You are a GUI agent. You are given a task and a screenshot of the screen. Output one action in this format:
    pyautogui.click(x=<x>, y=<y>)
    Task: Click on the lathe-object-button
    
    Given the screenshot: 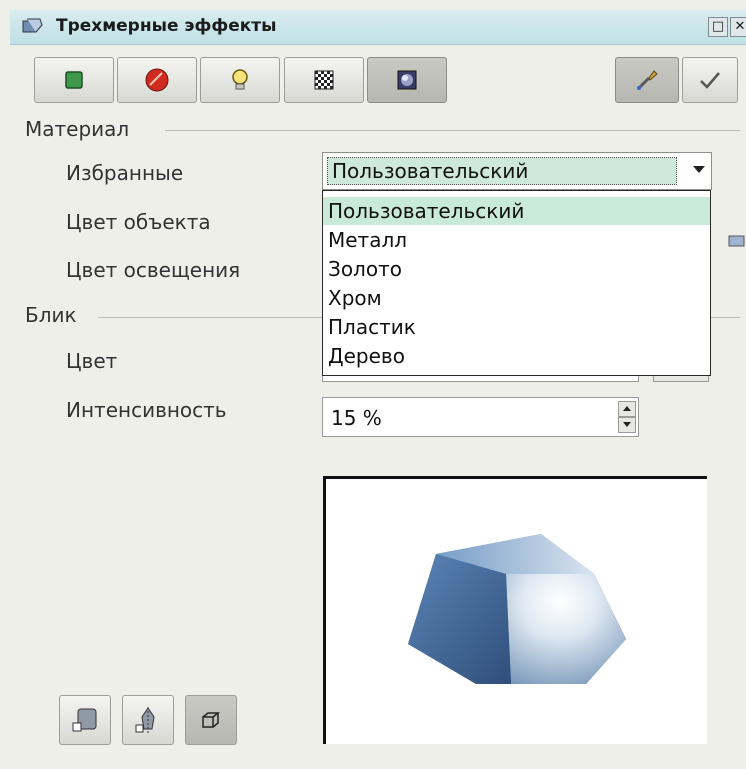 What is the action you would take?
    pyautogui.click(x=148, y=720)
    